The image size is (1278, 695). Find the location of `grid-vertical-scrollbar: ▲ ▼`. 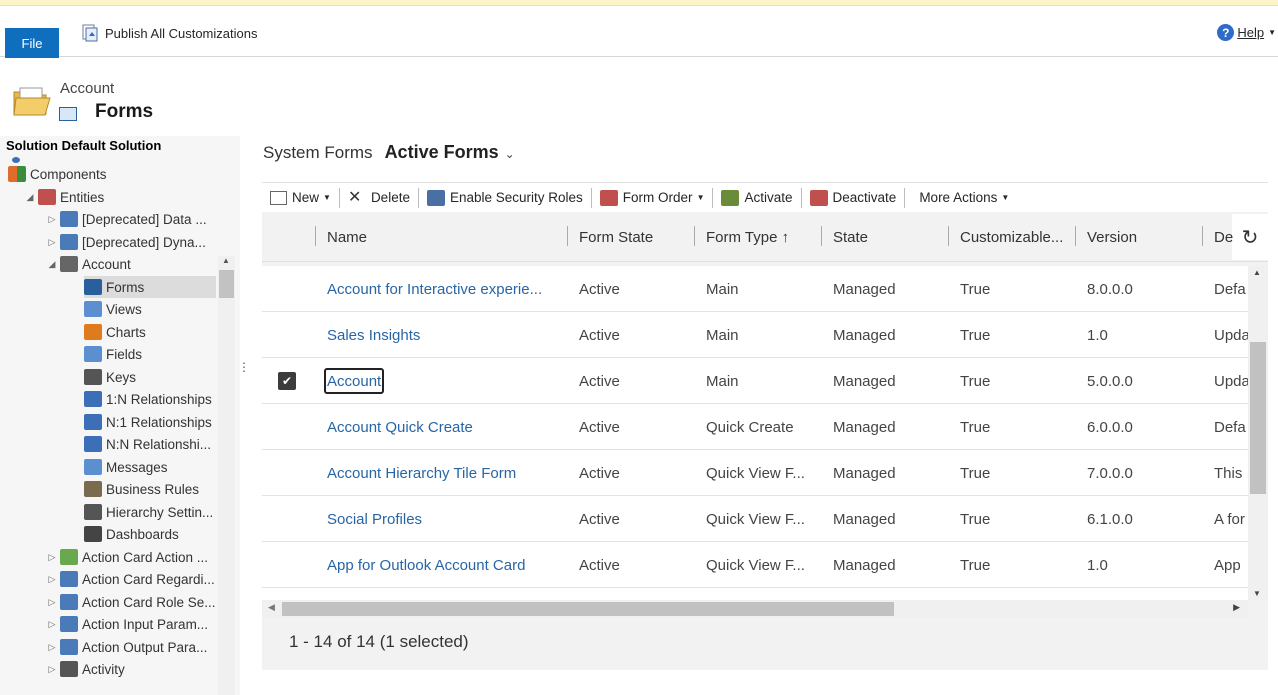

grid-vertical-scrollbar: ▲ ▼ is located at coordinates (1258, 433).